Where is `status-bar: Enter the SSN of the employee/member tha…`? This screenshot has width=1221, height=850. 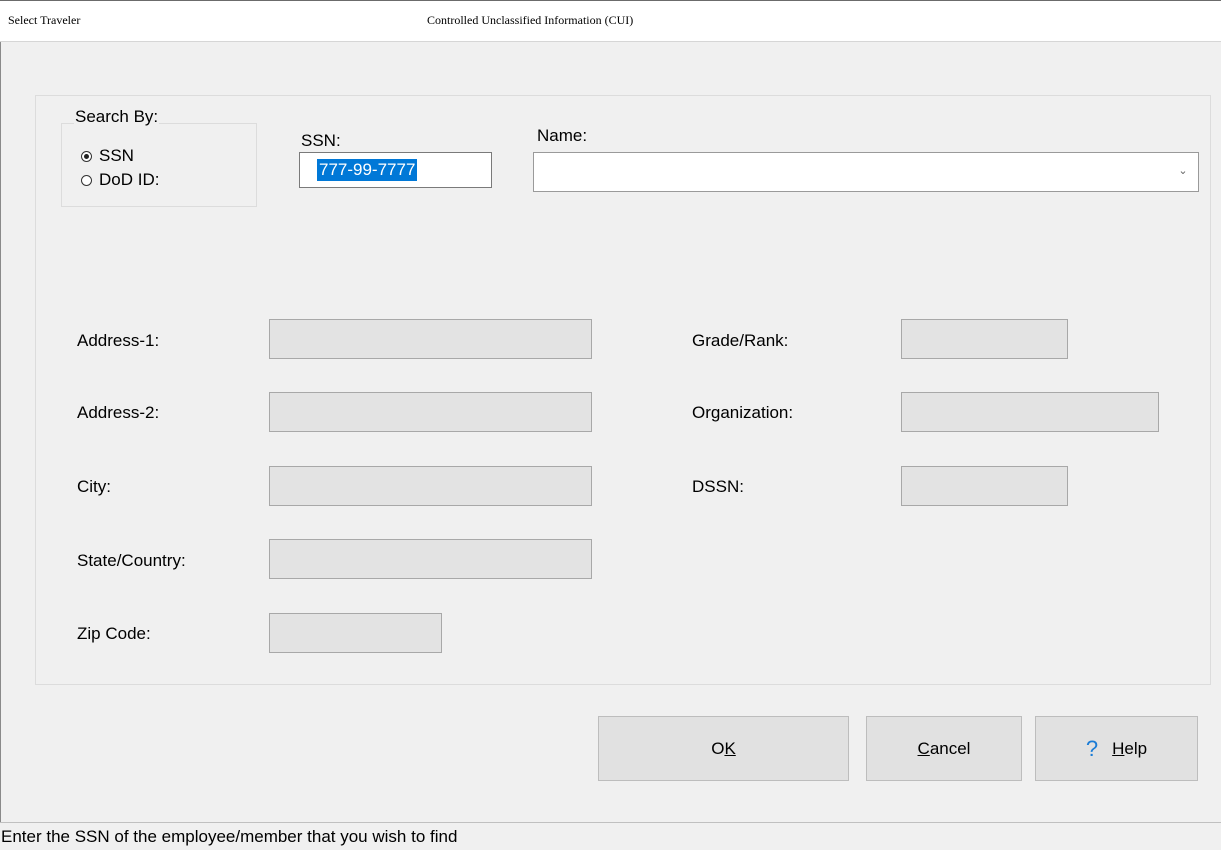 status-bar: Enter the SSN of the employee/member tha… is located at coordinates (610, 836).